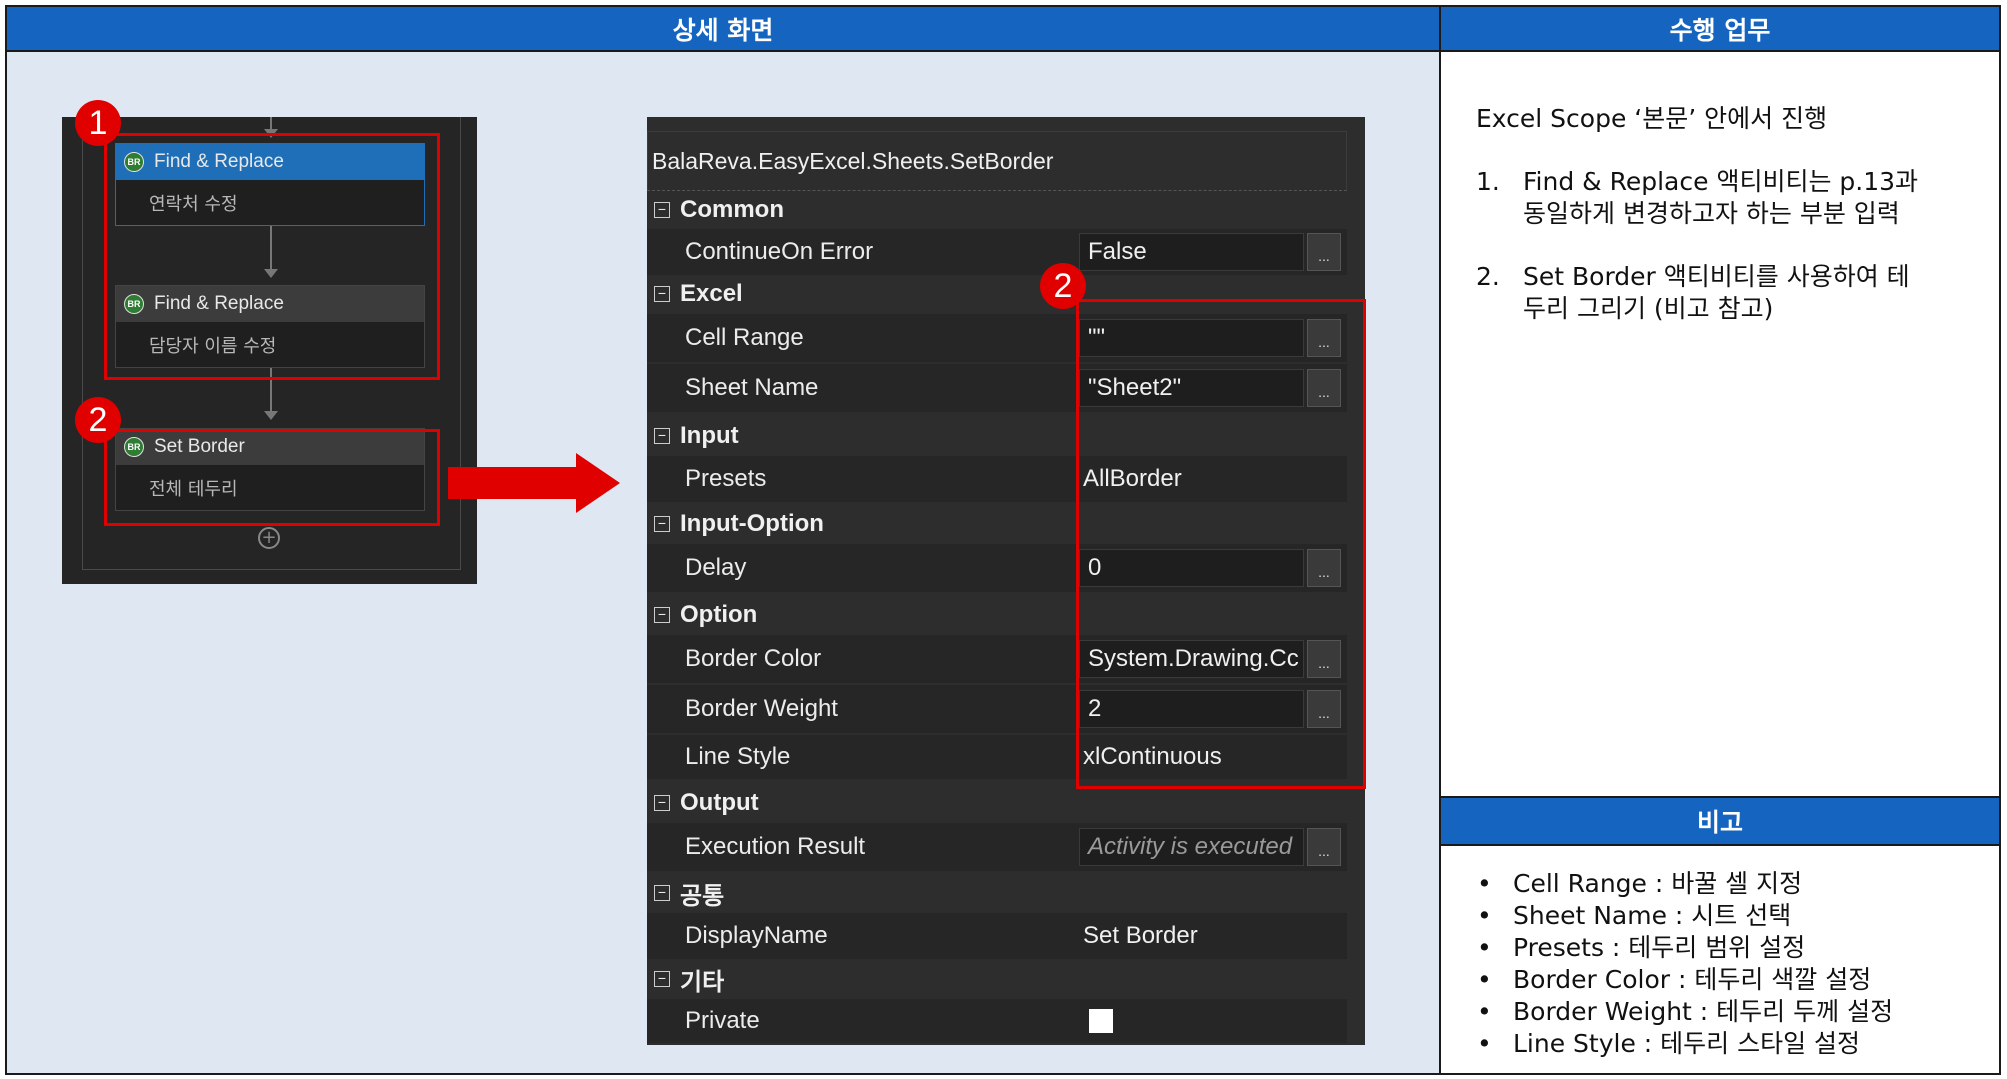  I want to click on category-label: 기타, so click(702, 982).